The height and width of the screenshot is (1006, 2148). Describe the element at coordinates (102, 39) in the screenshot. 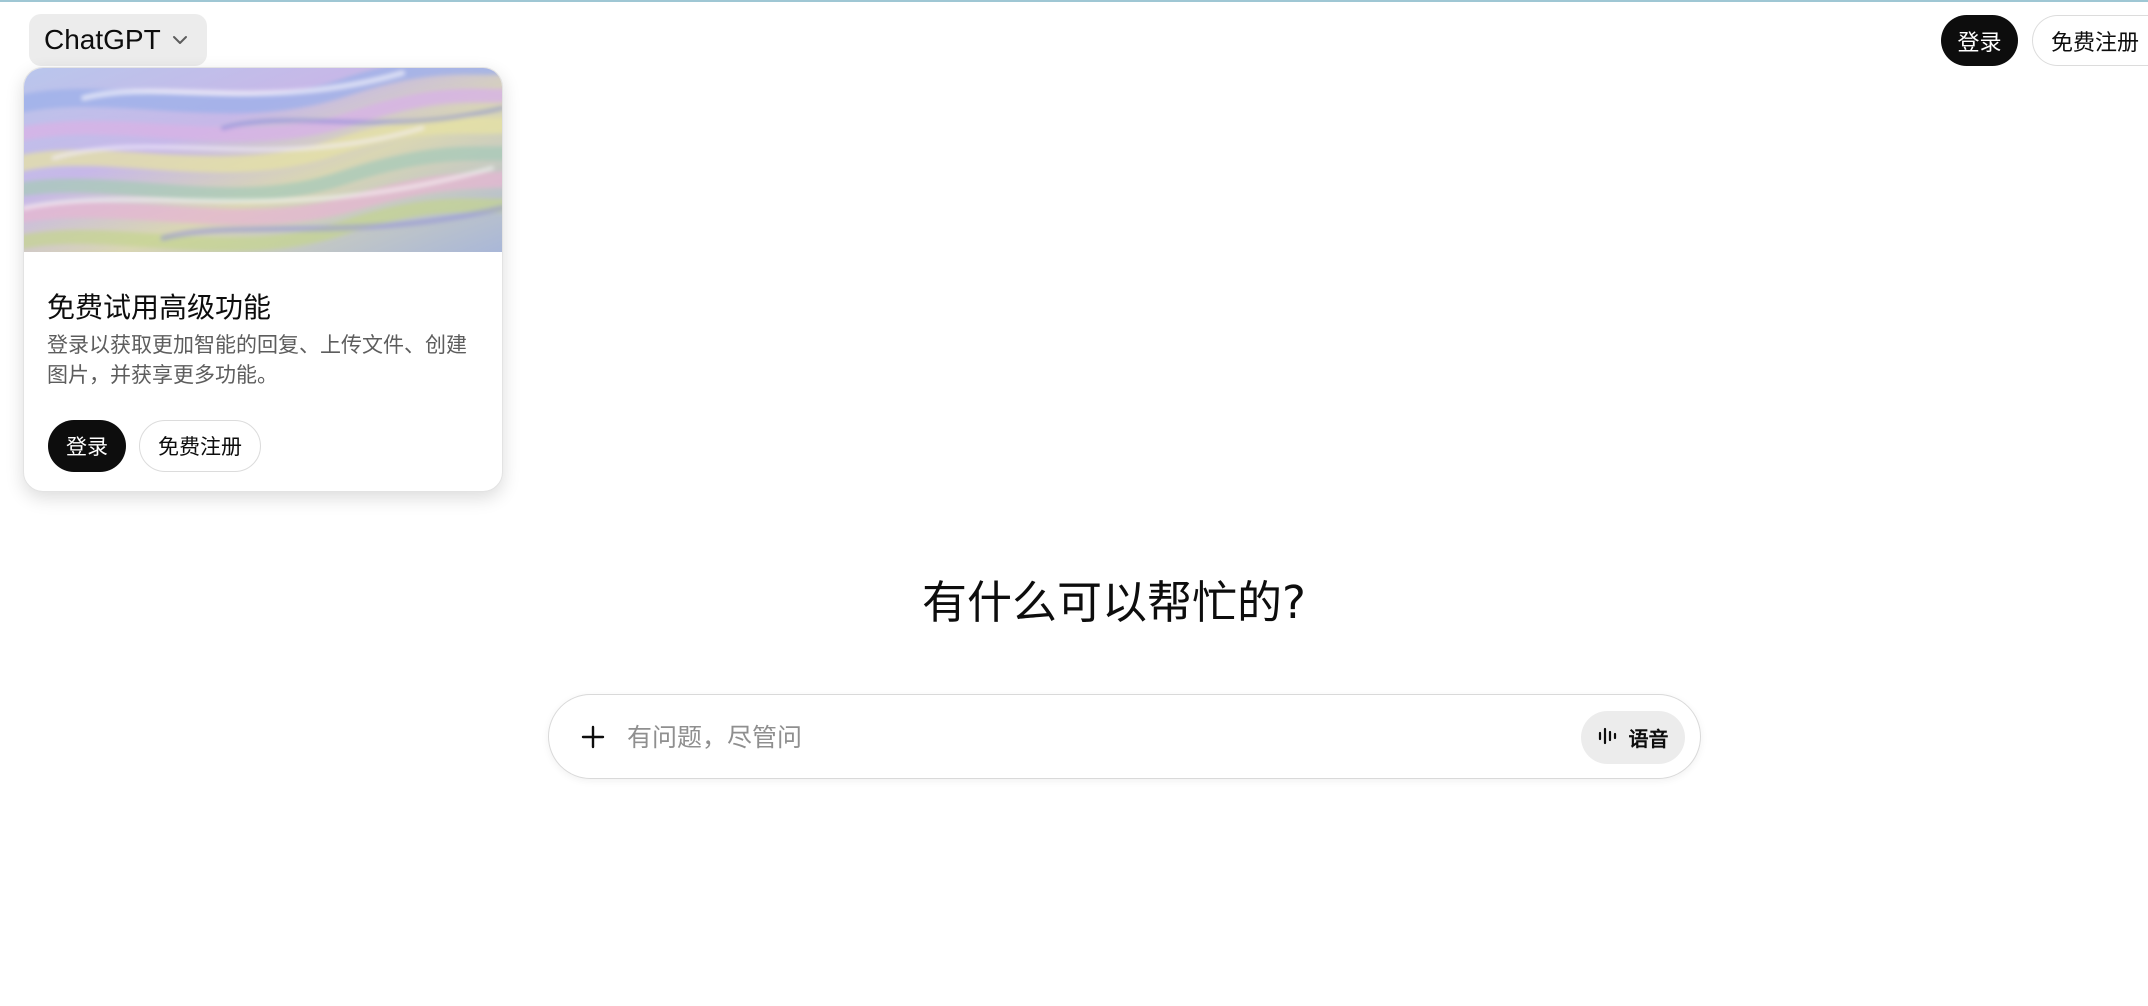

I see `model-name: ChatGPT` at that location.